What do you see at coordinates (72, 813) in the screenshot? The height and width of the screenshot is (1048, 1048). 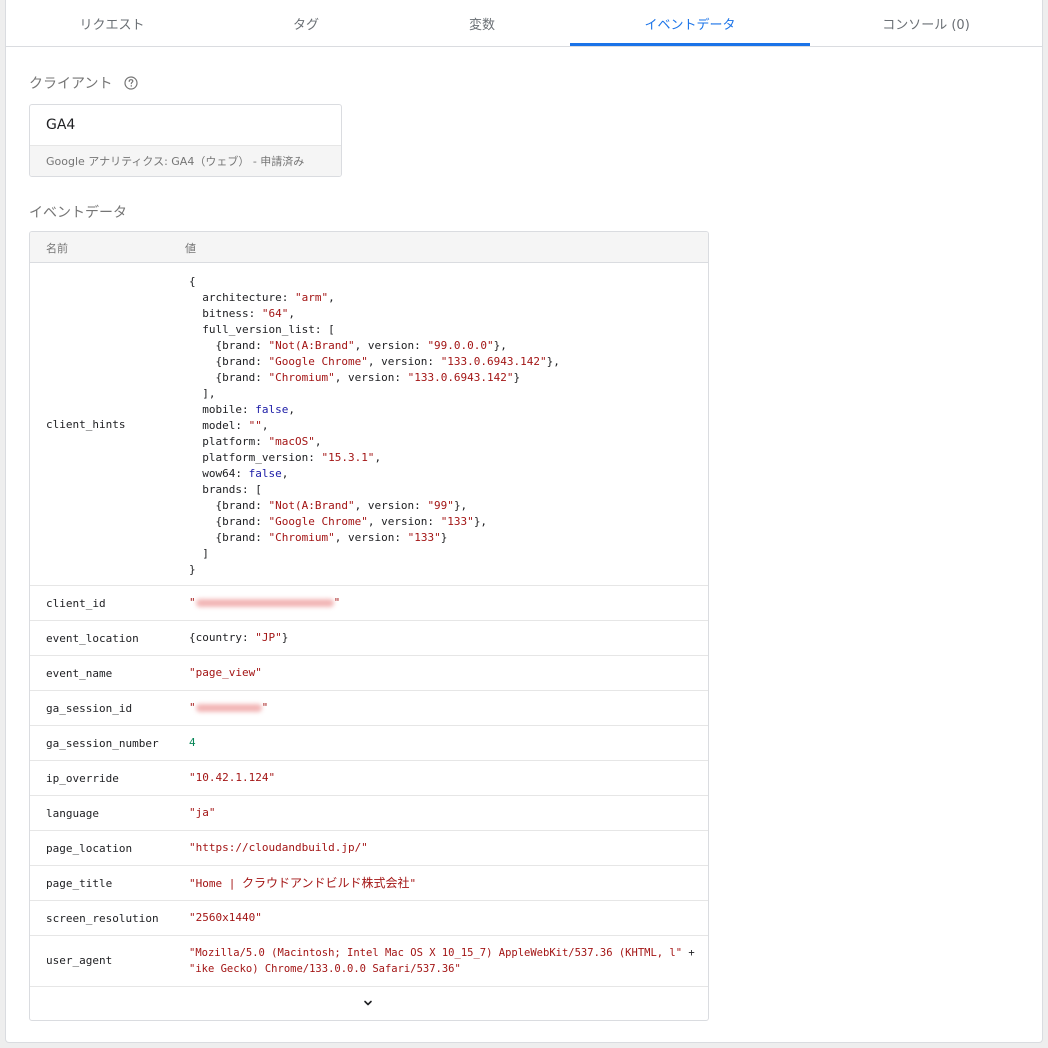 I see `row-key: language` at bounding box center [72, 813].